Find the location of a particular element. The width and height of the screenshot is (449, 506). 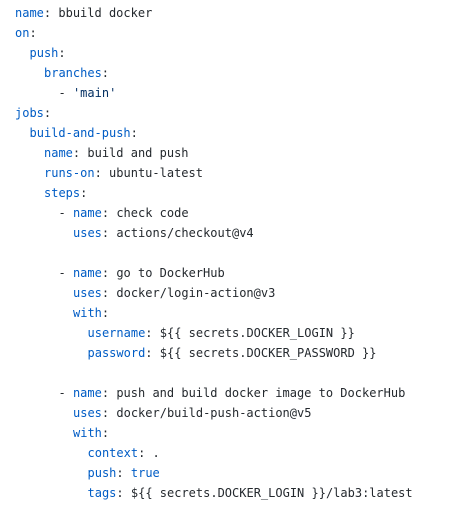

yaml-value: . is located at coordinates (156, 453).